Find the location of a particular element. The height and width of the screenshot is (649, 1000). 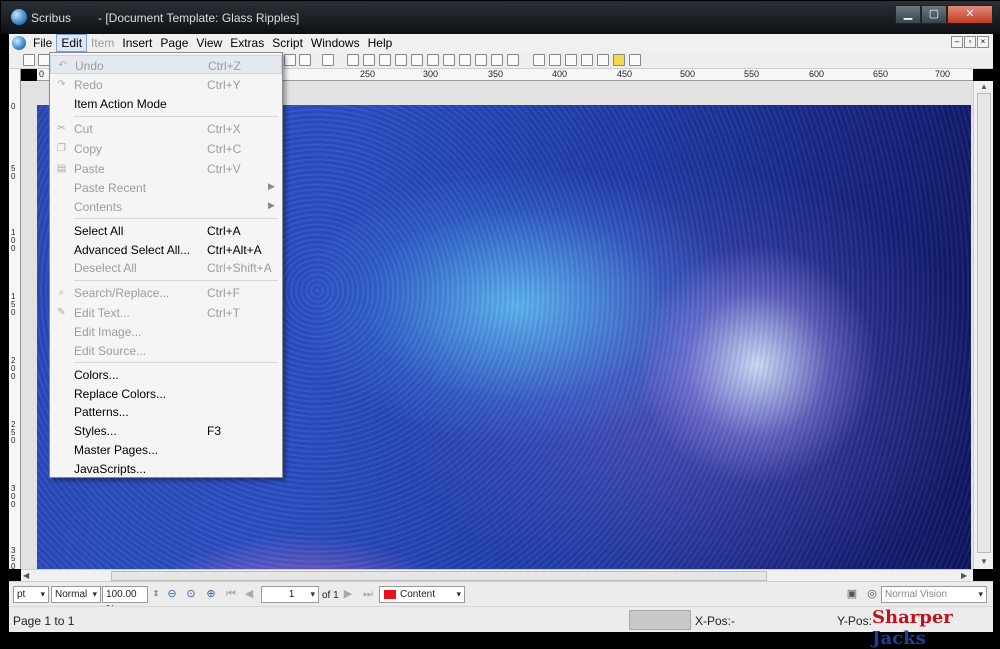

layer-name: Content is located at coordinates (418, 594).